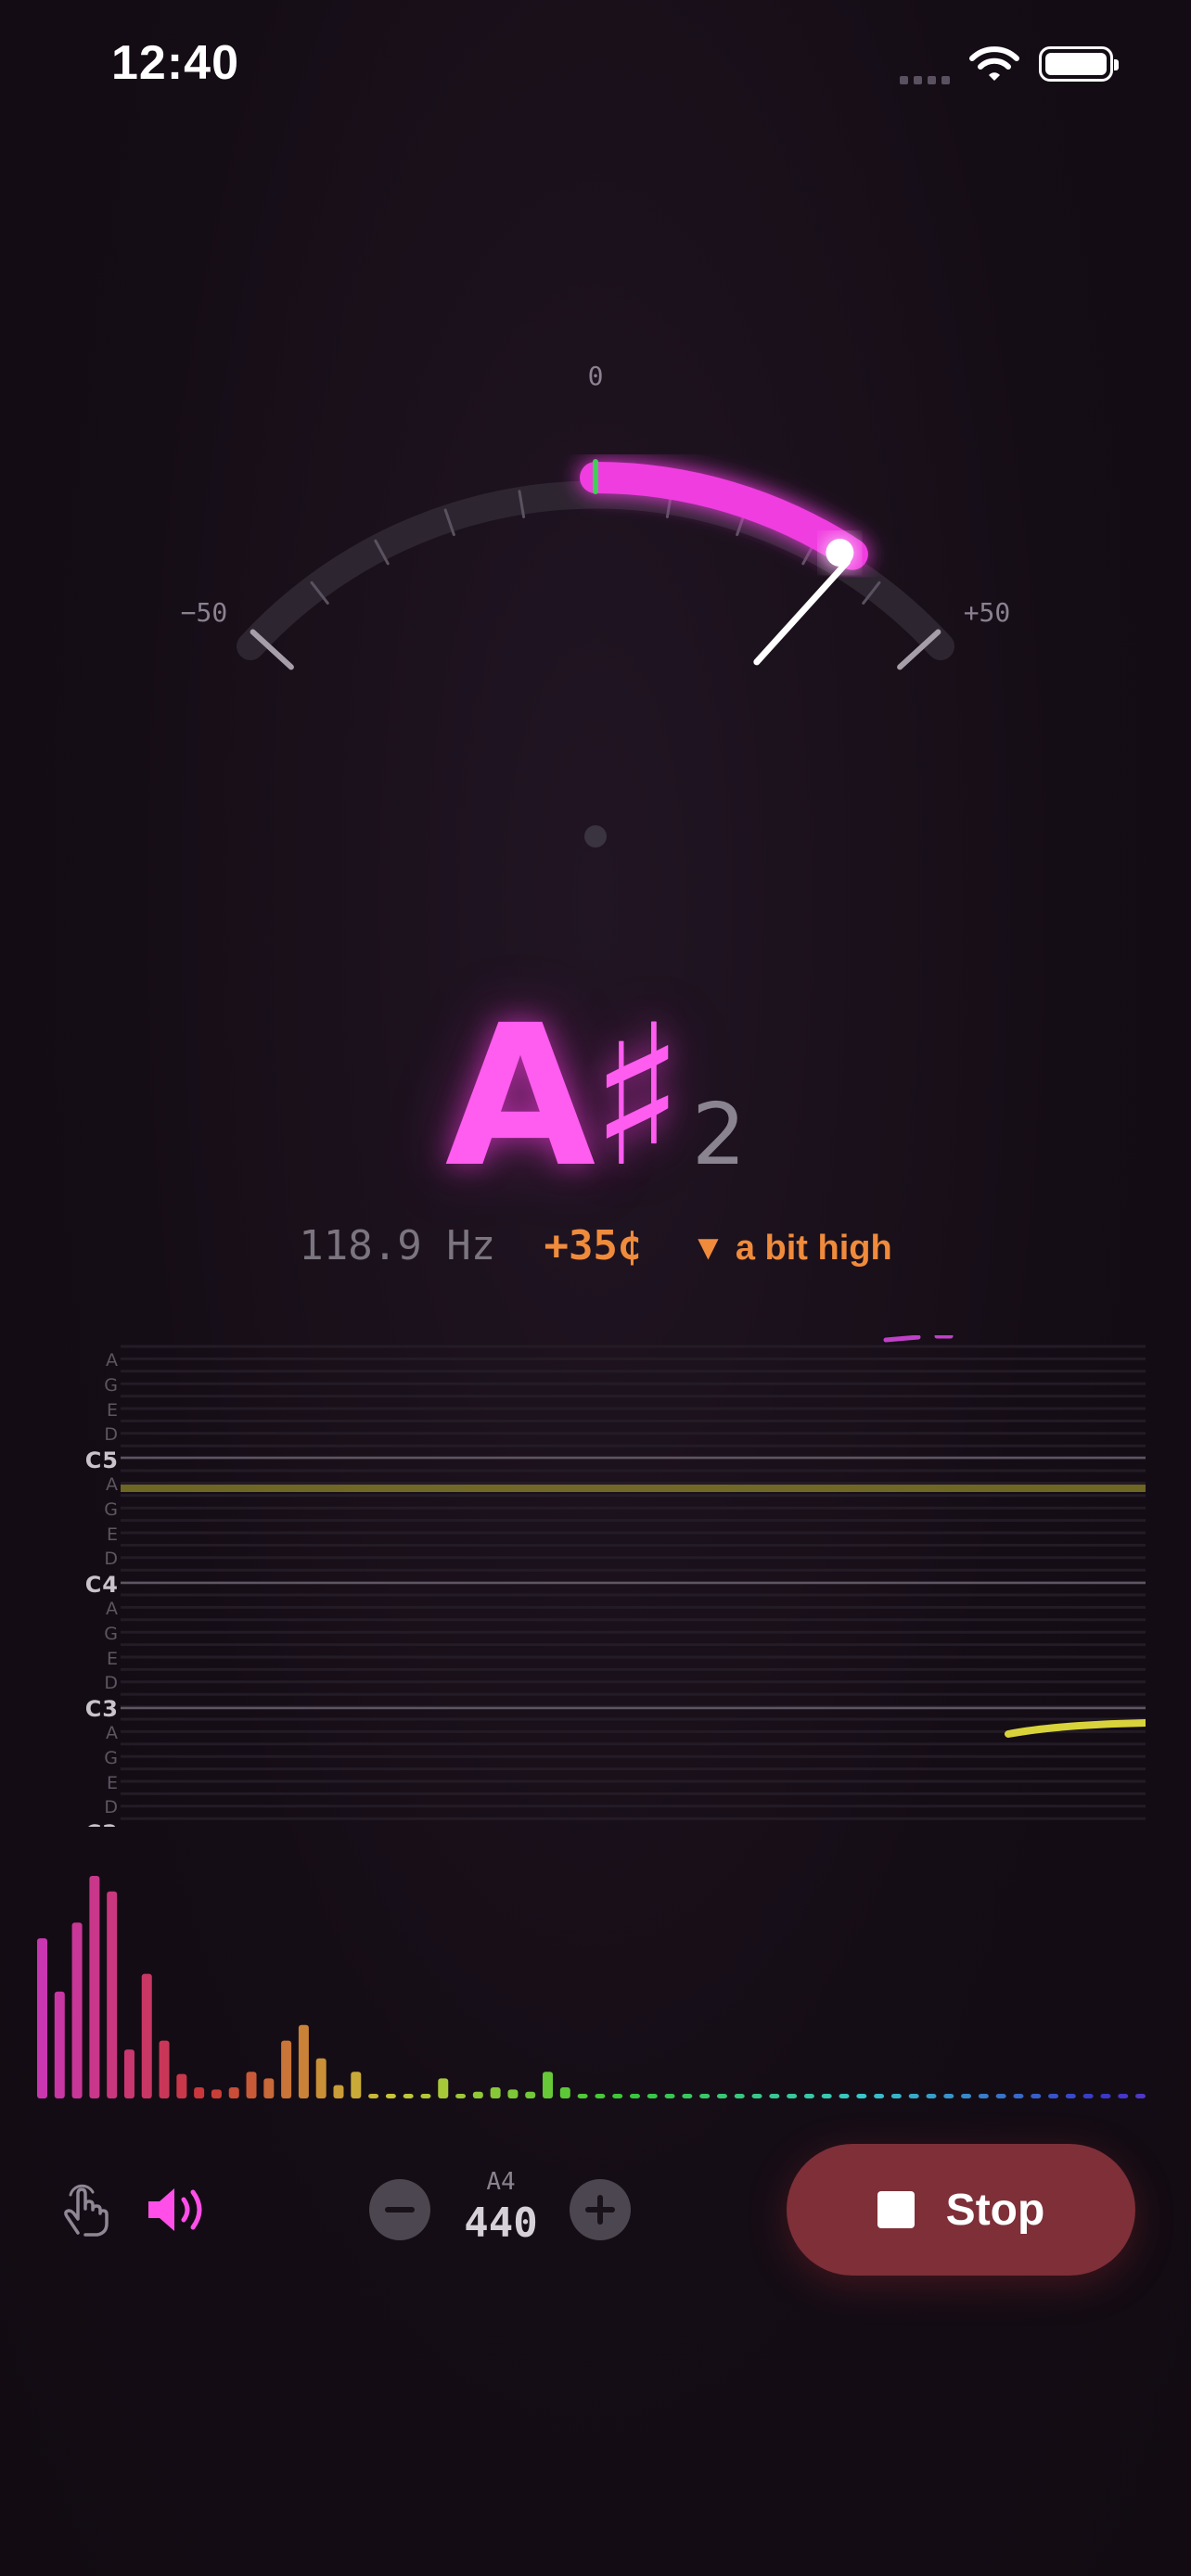 The height and width of the screenshot is (2576, 1191). I want to click on gauge-label-left: −50, so click(204, 612).